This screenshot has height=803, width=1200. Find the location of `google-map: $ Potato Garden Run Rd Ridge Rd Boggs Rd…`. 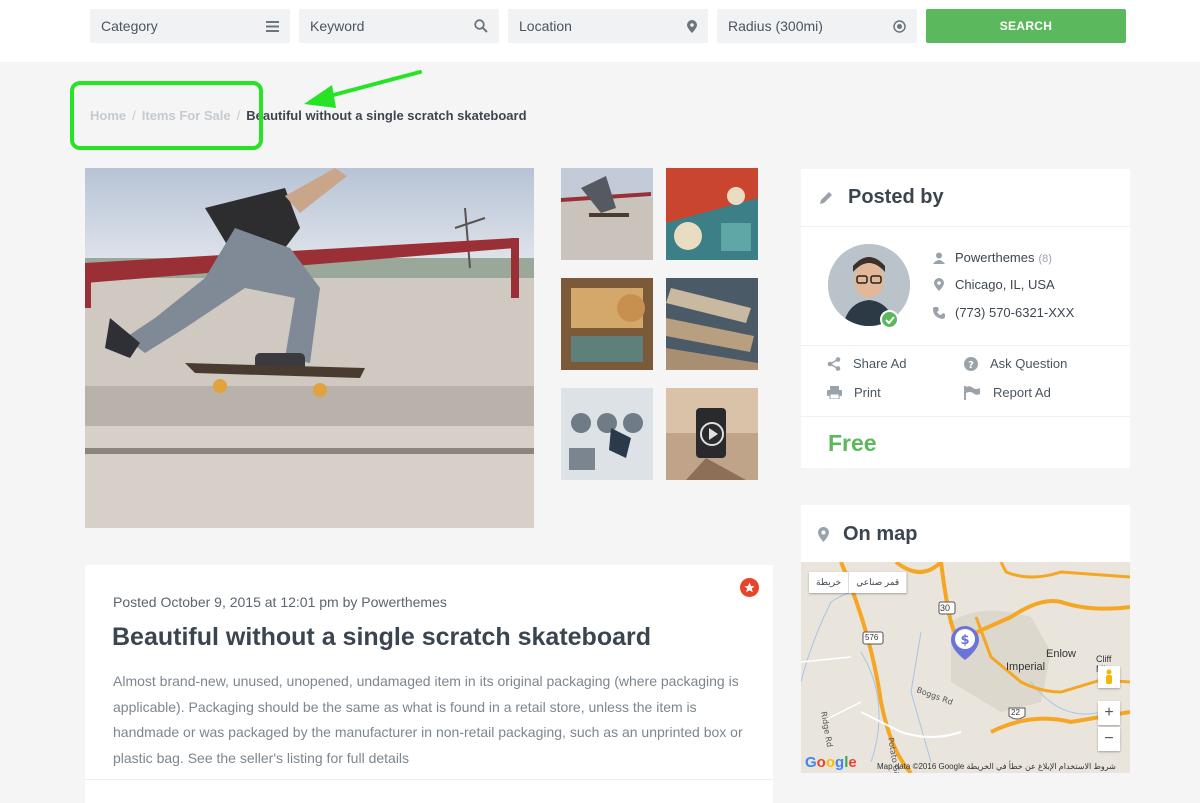

google-map: $ Potato Garden Run Rd Ridge Rd Boggs Rd… is located at coordinates (965, 667).